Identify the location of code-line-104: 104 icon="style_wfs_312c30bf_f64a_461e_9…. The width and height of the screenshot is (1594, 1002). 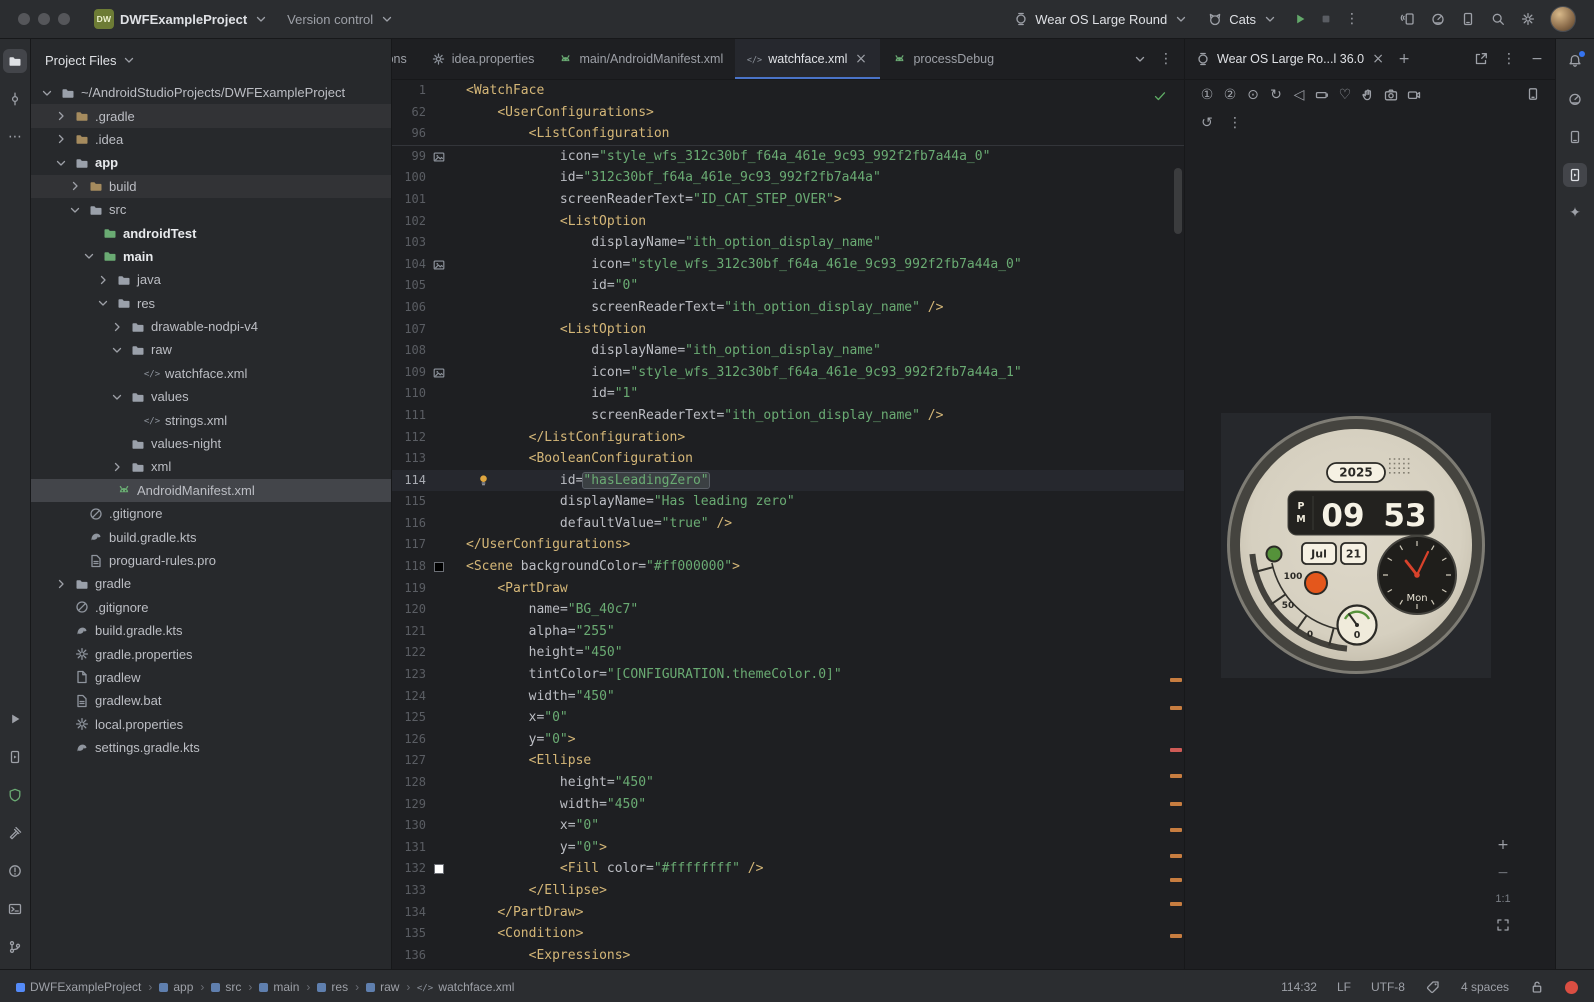
(788, 265).